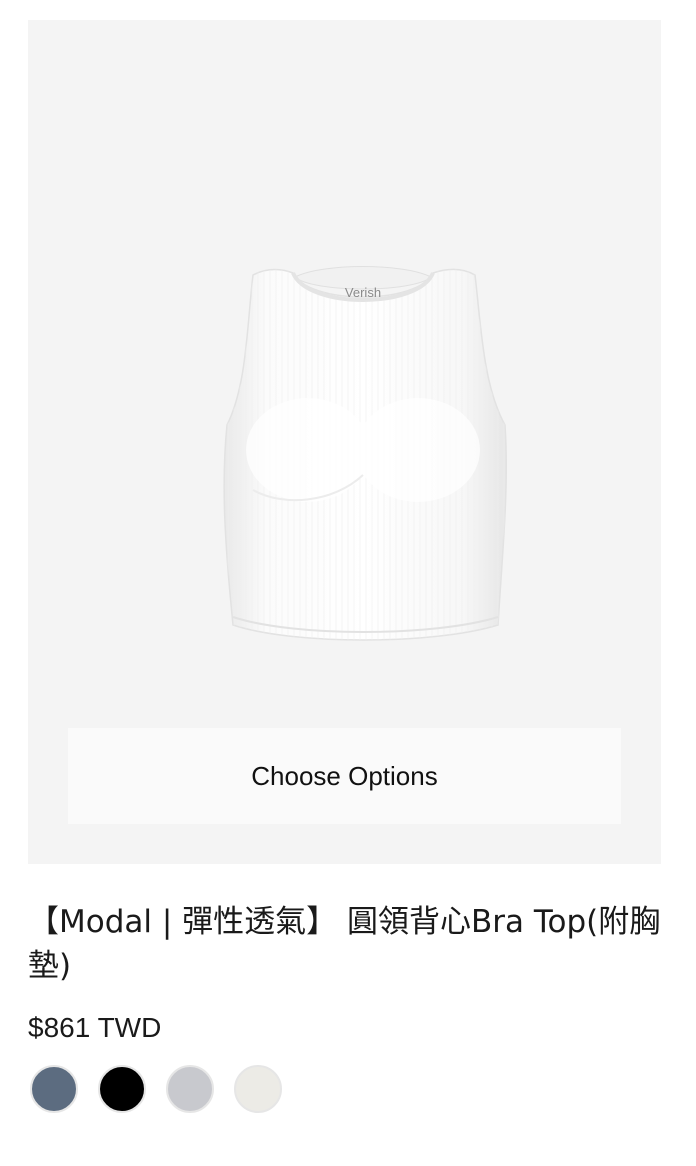 The image size is (696, 1166). What do you see at coordinates (344, 776) in the screenshot?
I see `choose-options-button: Choose Options` at bounding box center [344, 776].